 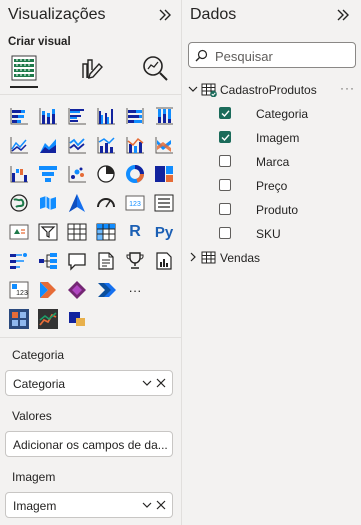 I want to click on card-icon: 123, so click(x=135, y=203).